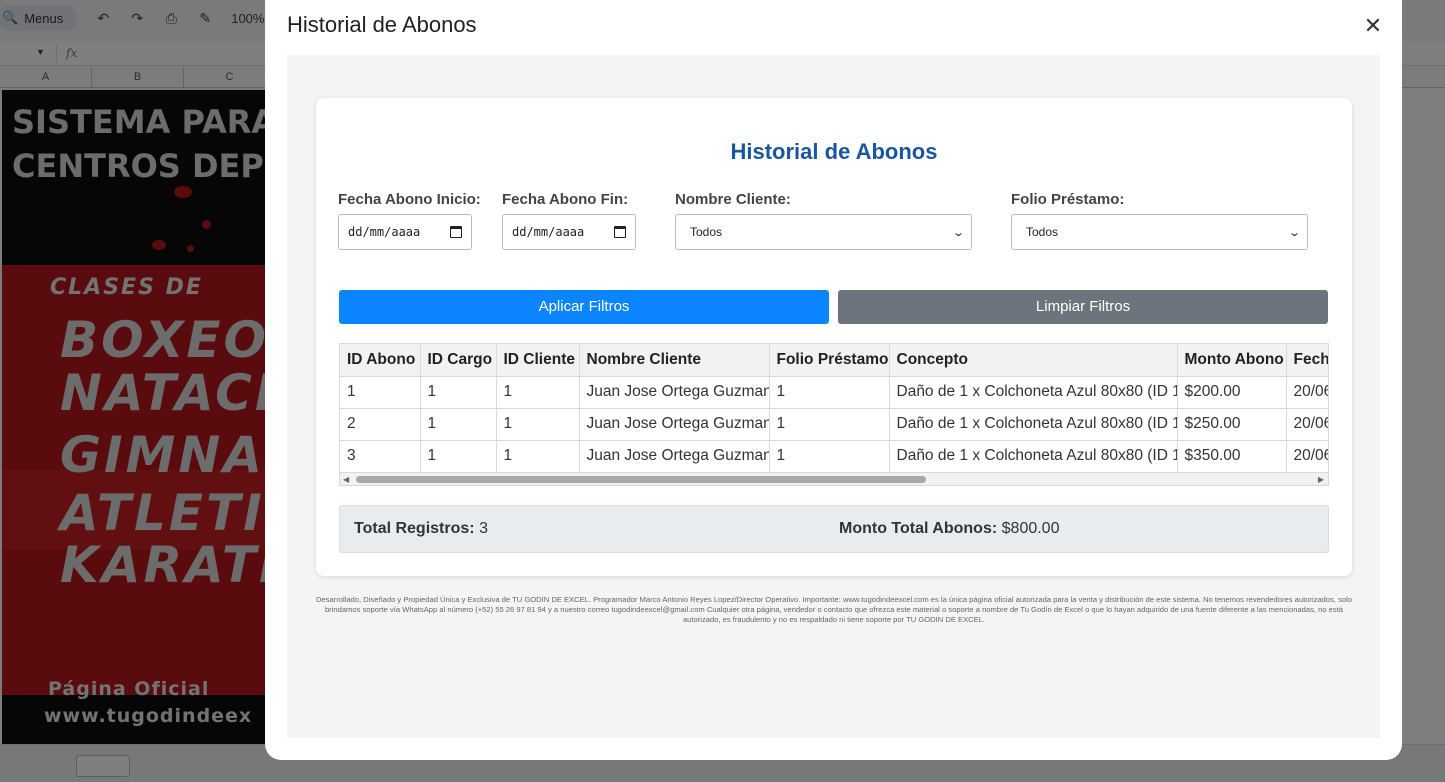 The width and height of the screenshot is (1445, 782). Describe the element at coordinates (1033, 360) in the screenshot. I see `header-concepto: Concepto` at that location.